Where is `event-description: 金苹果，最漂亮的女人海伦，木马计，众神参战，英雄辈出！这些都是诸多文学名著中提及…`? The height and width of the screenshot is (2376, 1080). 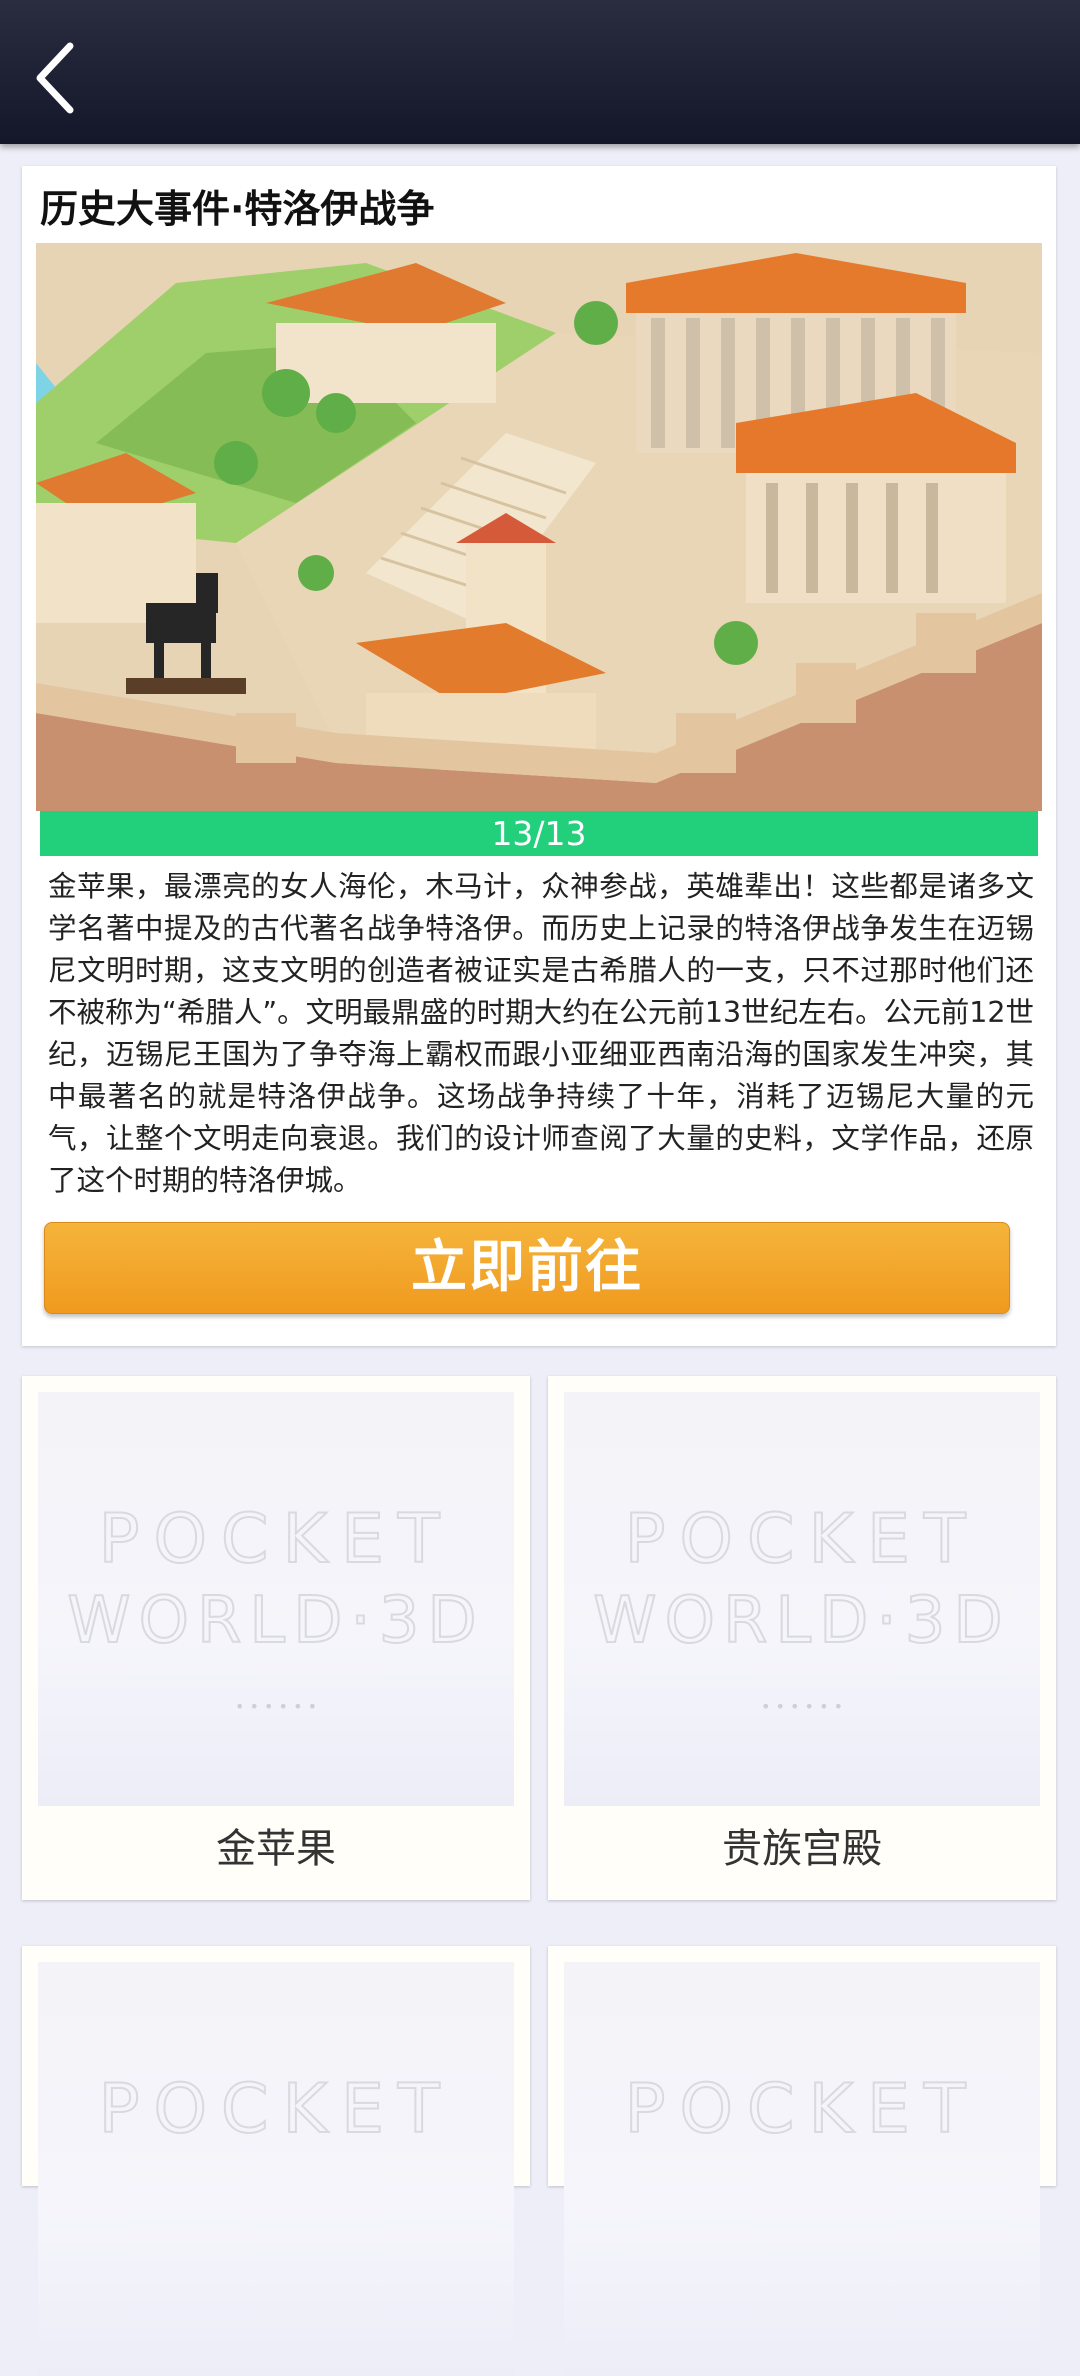 event-description: 金苹果，最漂亮的女人海伦，木马计，众神参战，英雄辈出！这些都是诸多文学名著中提及… is located at coordinates (541, 1033).